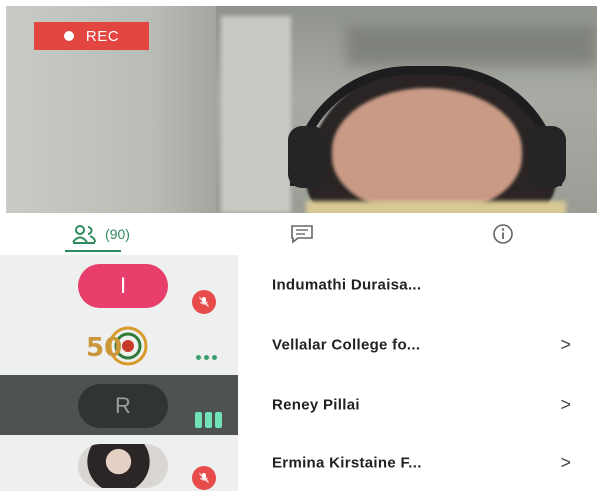 The image size is (603, 491). I want to click on participant-info-cell: Vellalar College fo... >, so click(420, 345).